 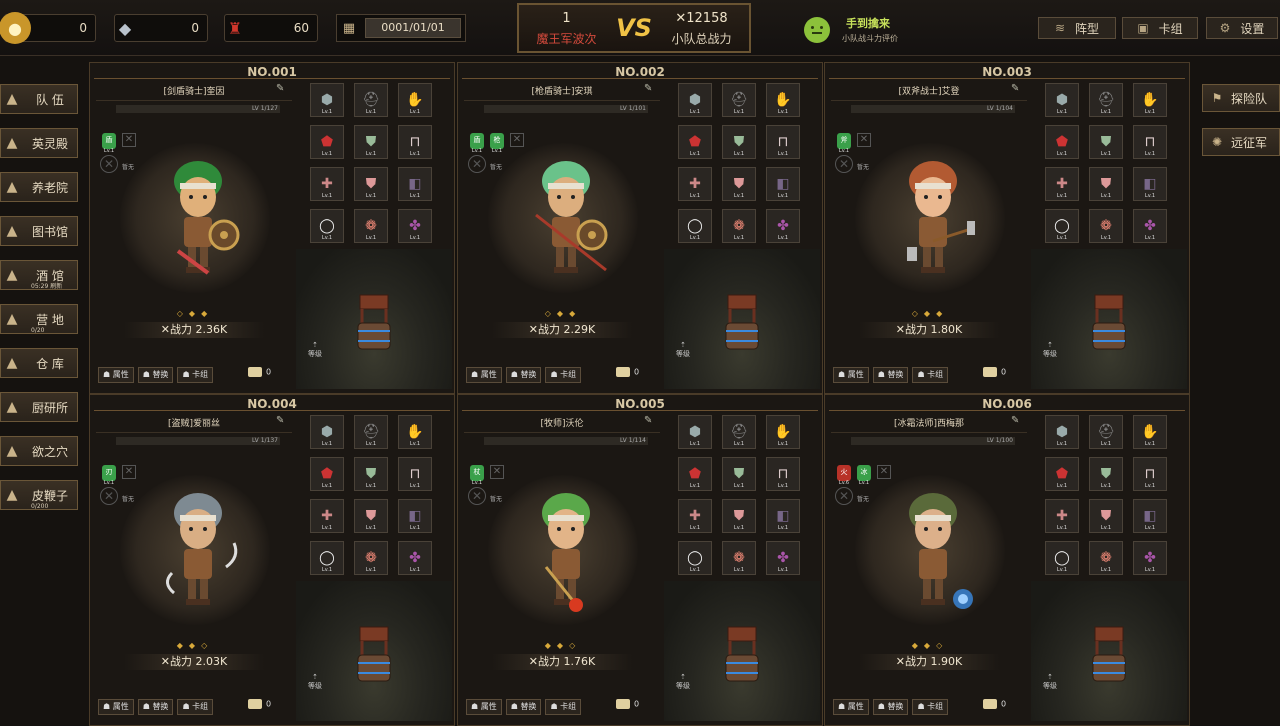 What do you see at coordinates (1241, 98) in the screenshot?
I see `expedition-team-button: ⚑ 探险队` at bounding box center [1241, 98].